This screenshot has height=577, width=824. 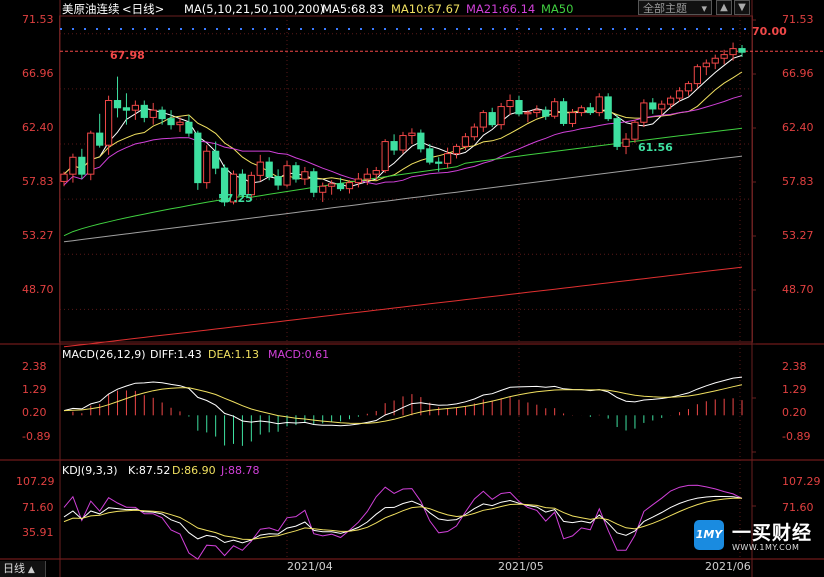 I want to click on macd-y-tick-right: 0.20, so click(x=794, y=412).